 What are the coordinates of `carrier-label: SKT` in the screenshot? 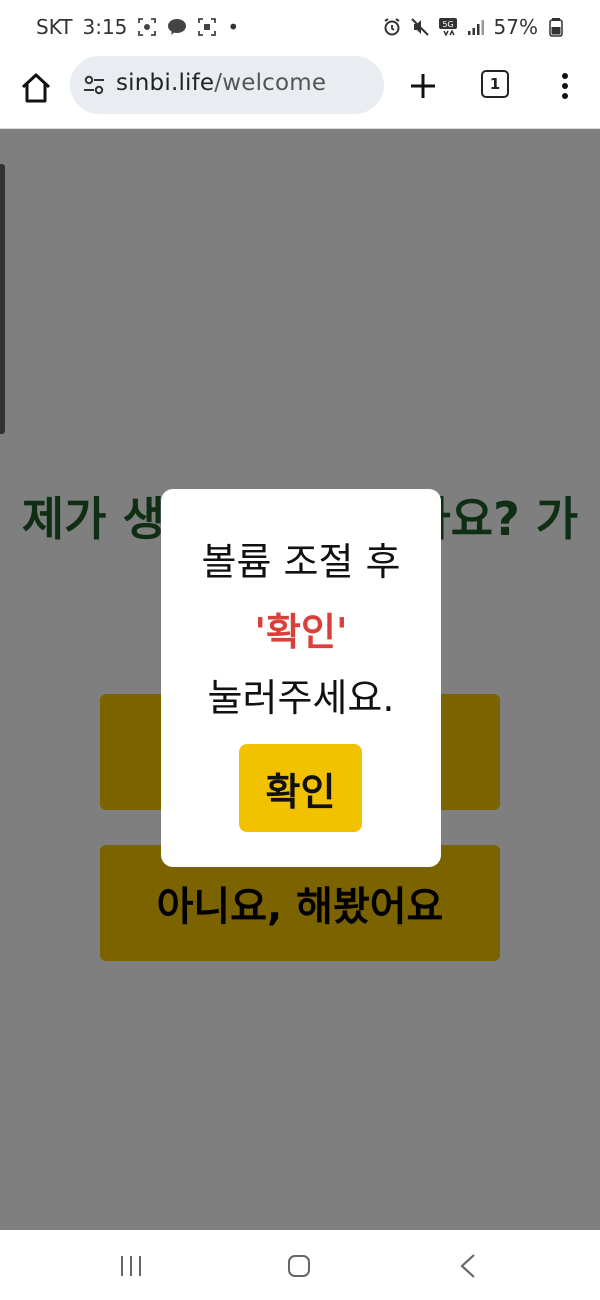 It's located at (54, 27).